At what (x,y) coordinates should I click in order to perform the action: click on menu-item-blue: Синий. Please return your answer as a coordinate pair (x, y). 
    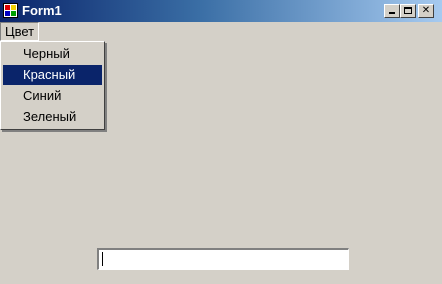
    Looking at the image, I should click on (52, 96).